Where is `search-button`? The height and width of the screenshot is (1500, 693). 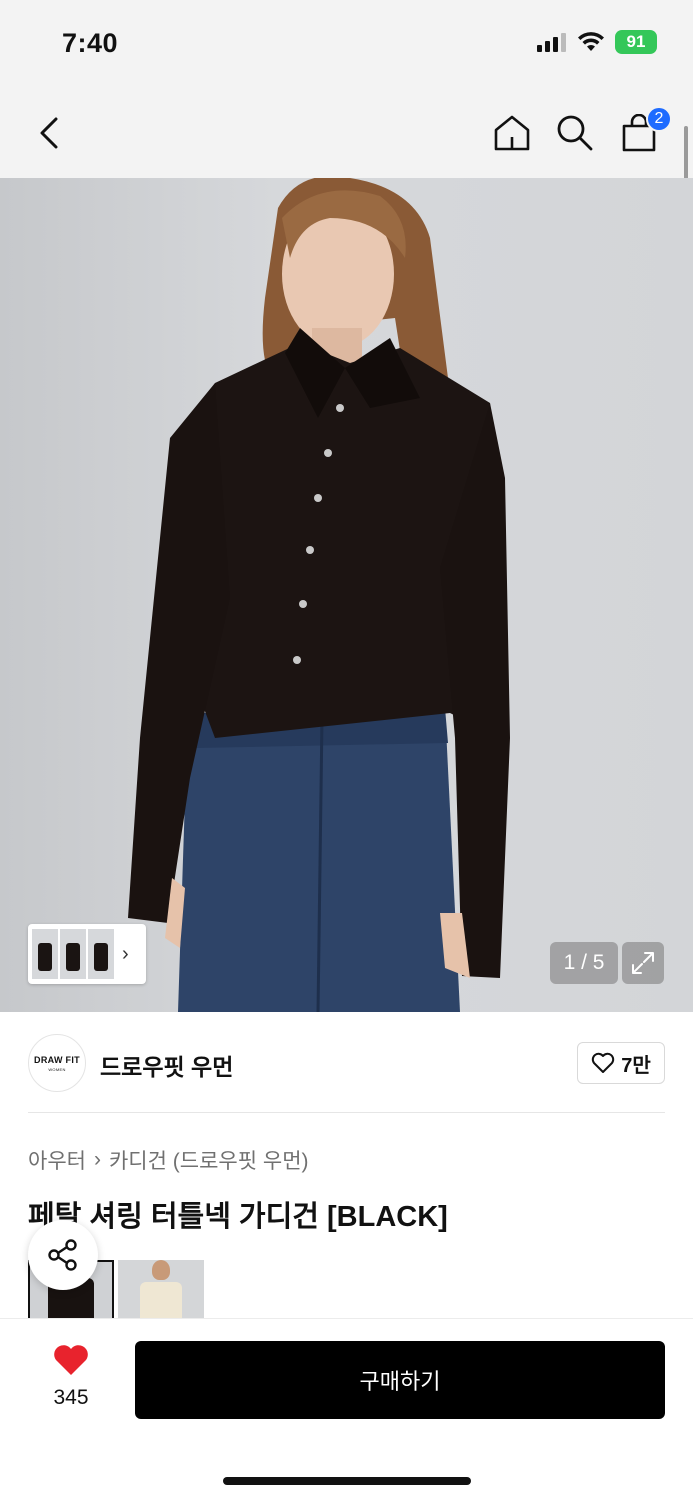
search-button is located at coordinates (575, 133).